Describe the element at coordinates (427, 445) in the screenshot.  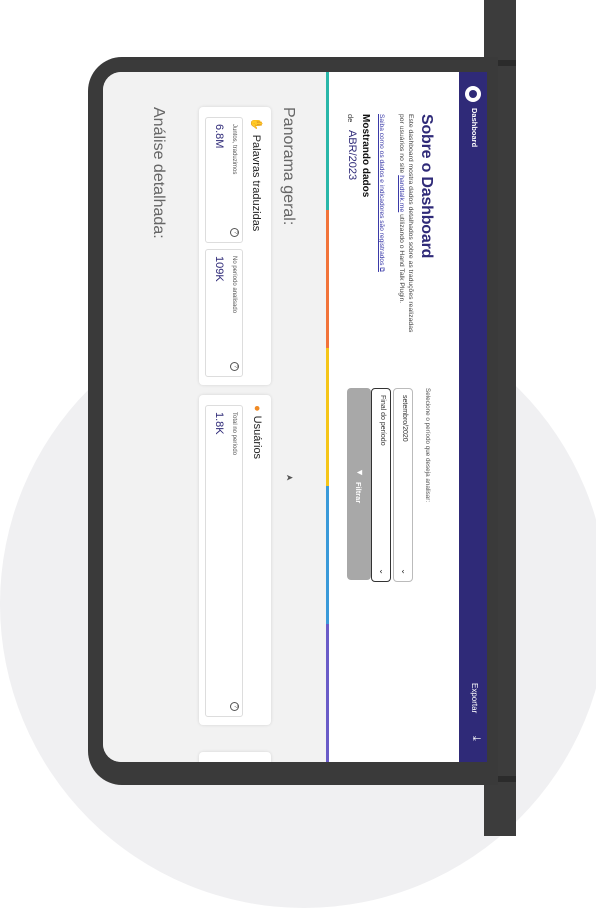
I see `period-select-label: Selecione o período que deseja analisar:` at that location.